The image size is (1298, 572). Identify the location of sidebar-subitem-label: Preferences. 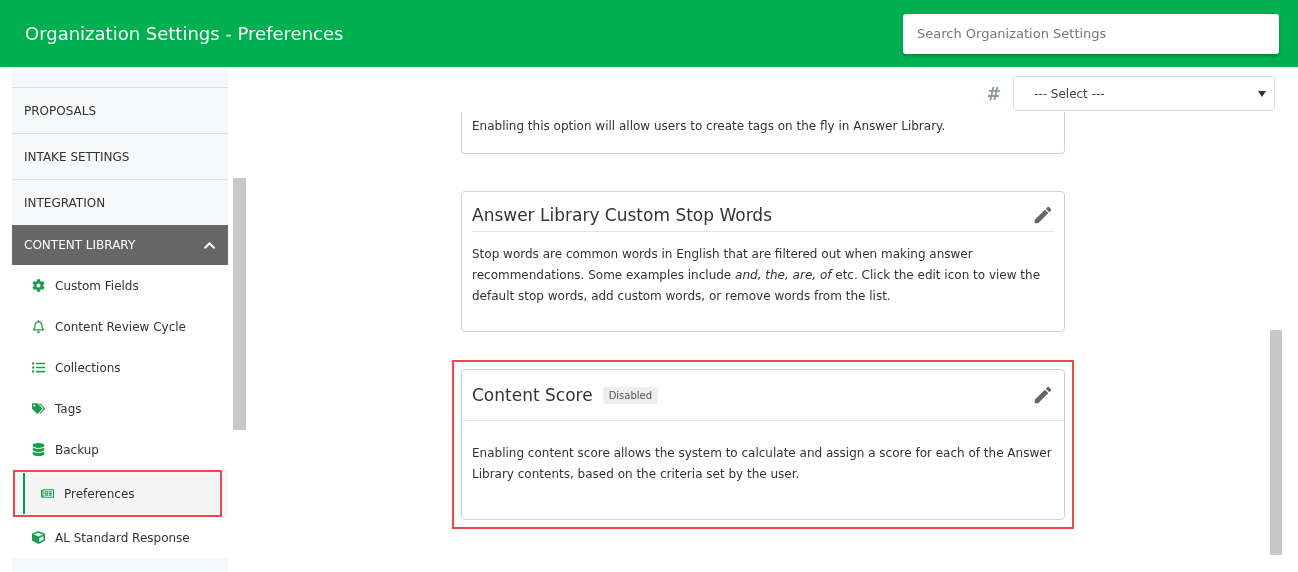
(99, 493).